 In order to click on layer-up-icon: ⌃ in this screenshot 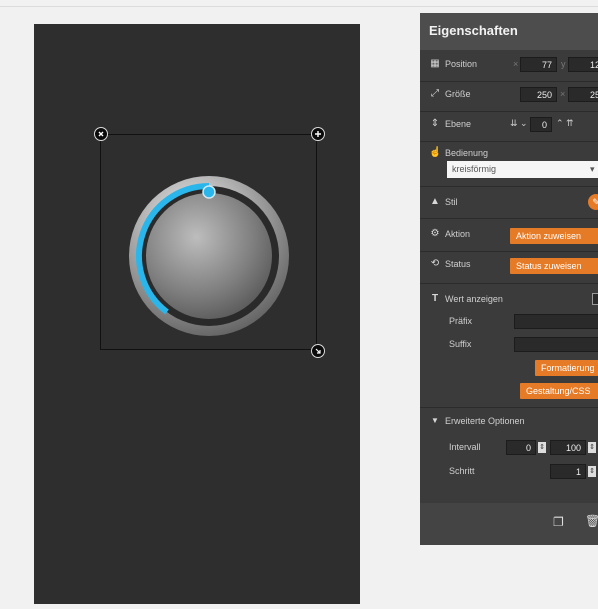, I will do `click(560, 123)`.